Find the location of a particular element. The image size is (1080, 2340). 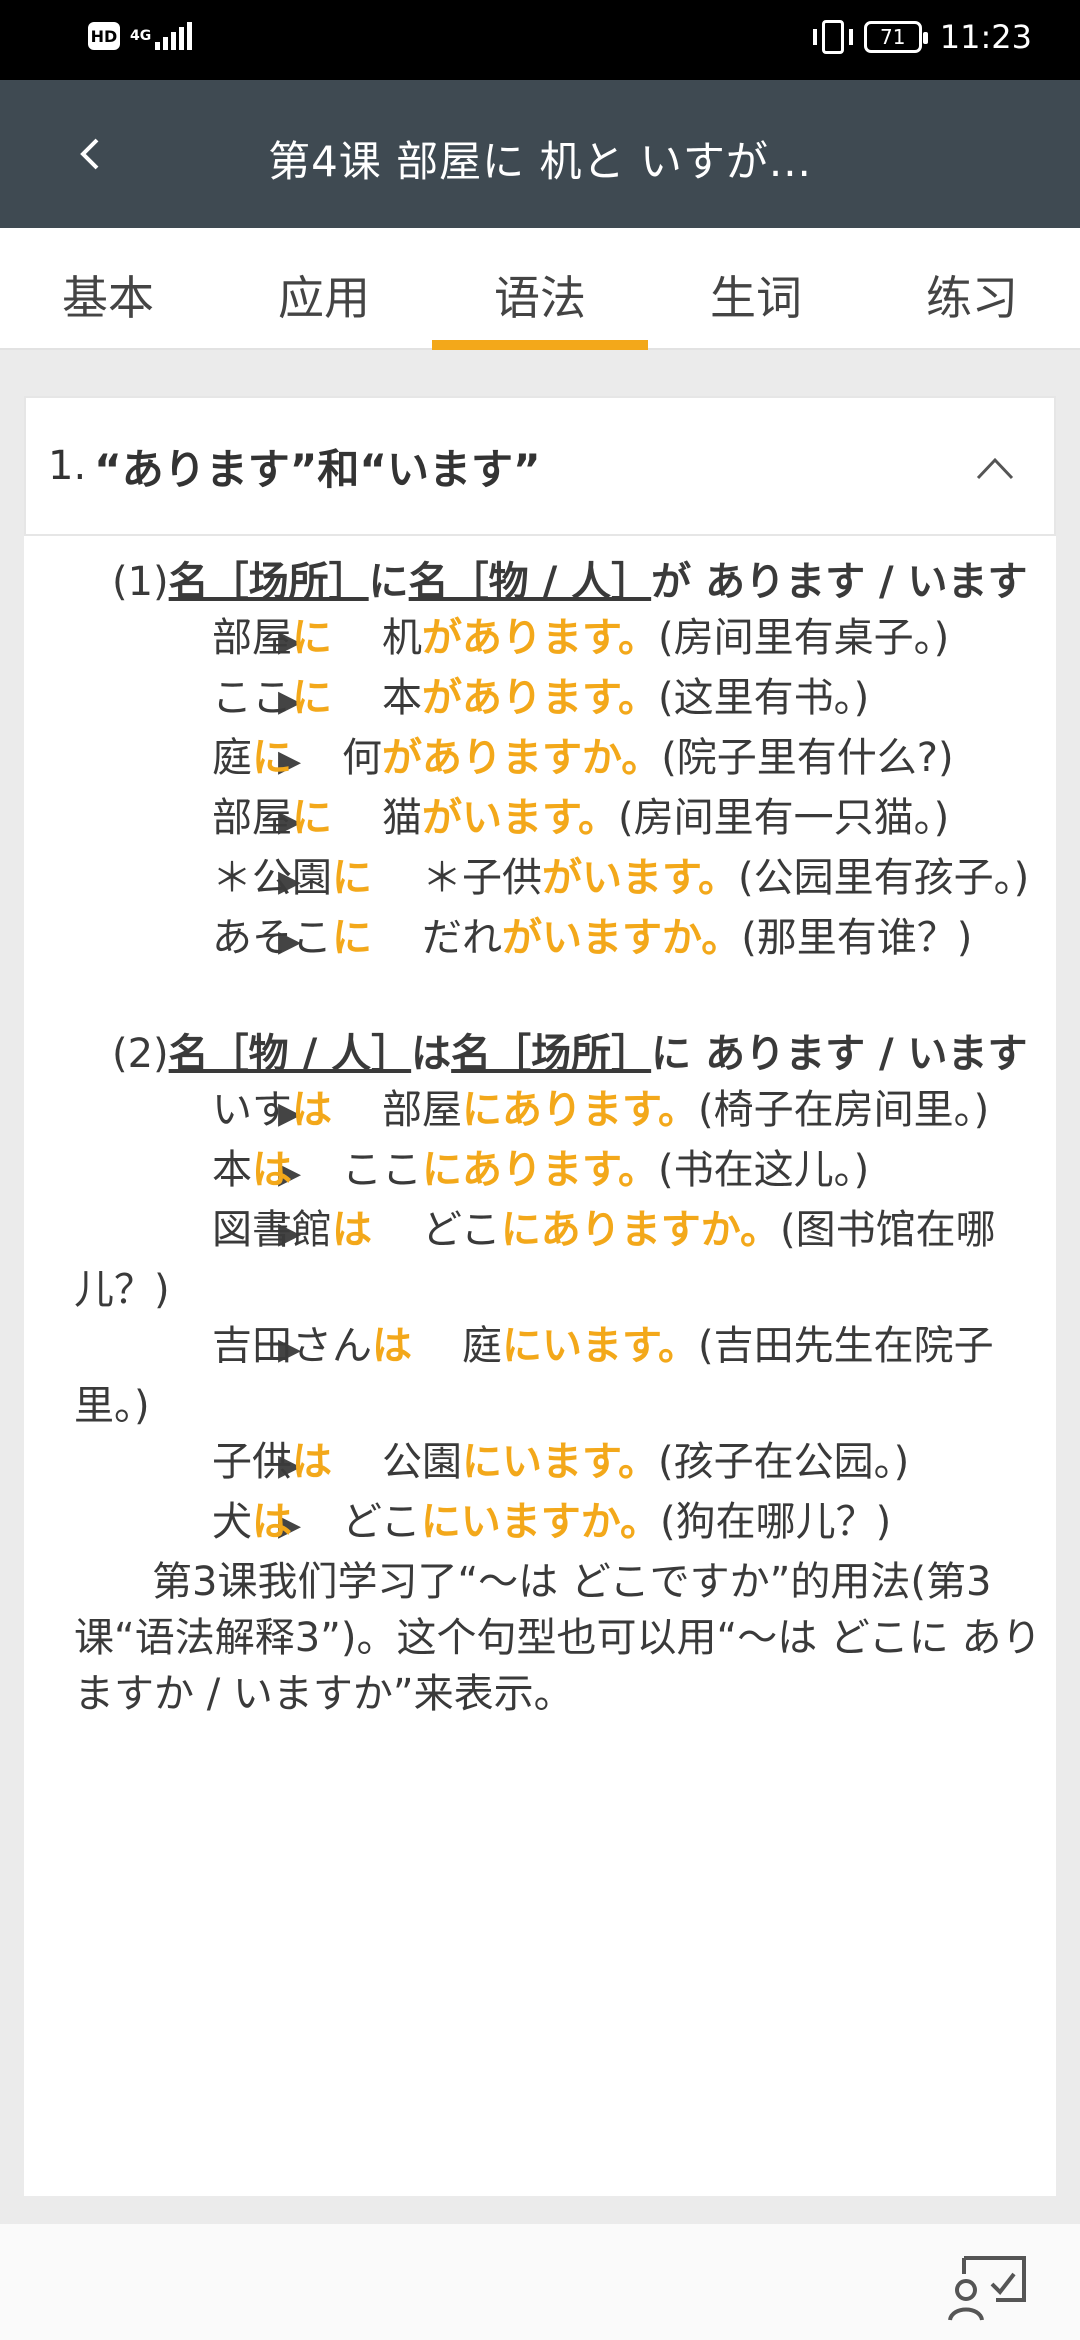

status-bar: HD 4G 71 11:23 is located at coordinates (540, 40).